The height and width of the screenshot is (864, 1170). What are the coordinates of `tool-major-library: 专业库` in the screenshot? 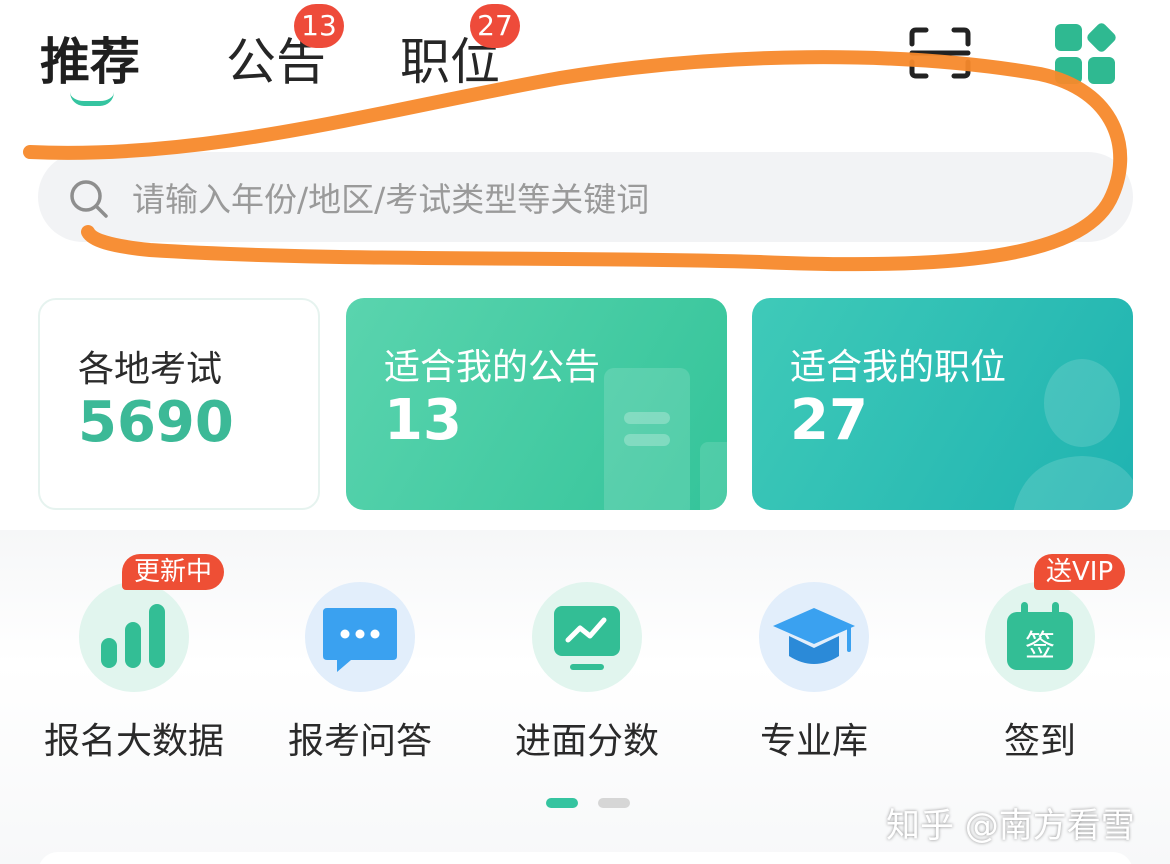 It's located at (814, 675).